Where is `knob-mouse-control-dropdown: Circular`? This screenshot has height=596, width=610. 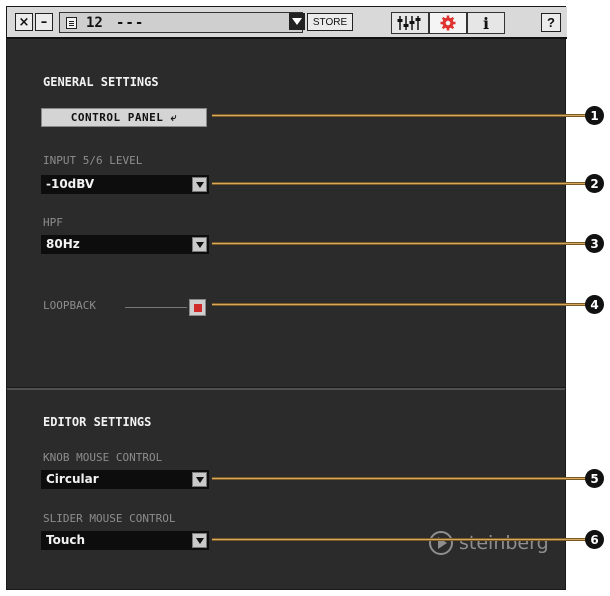 knob-mouse-control-dropdown: Circular is located at coordinates (125, 479).